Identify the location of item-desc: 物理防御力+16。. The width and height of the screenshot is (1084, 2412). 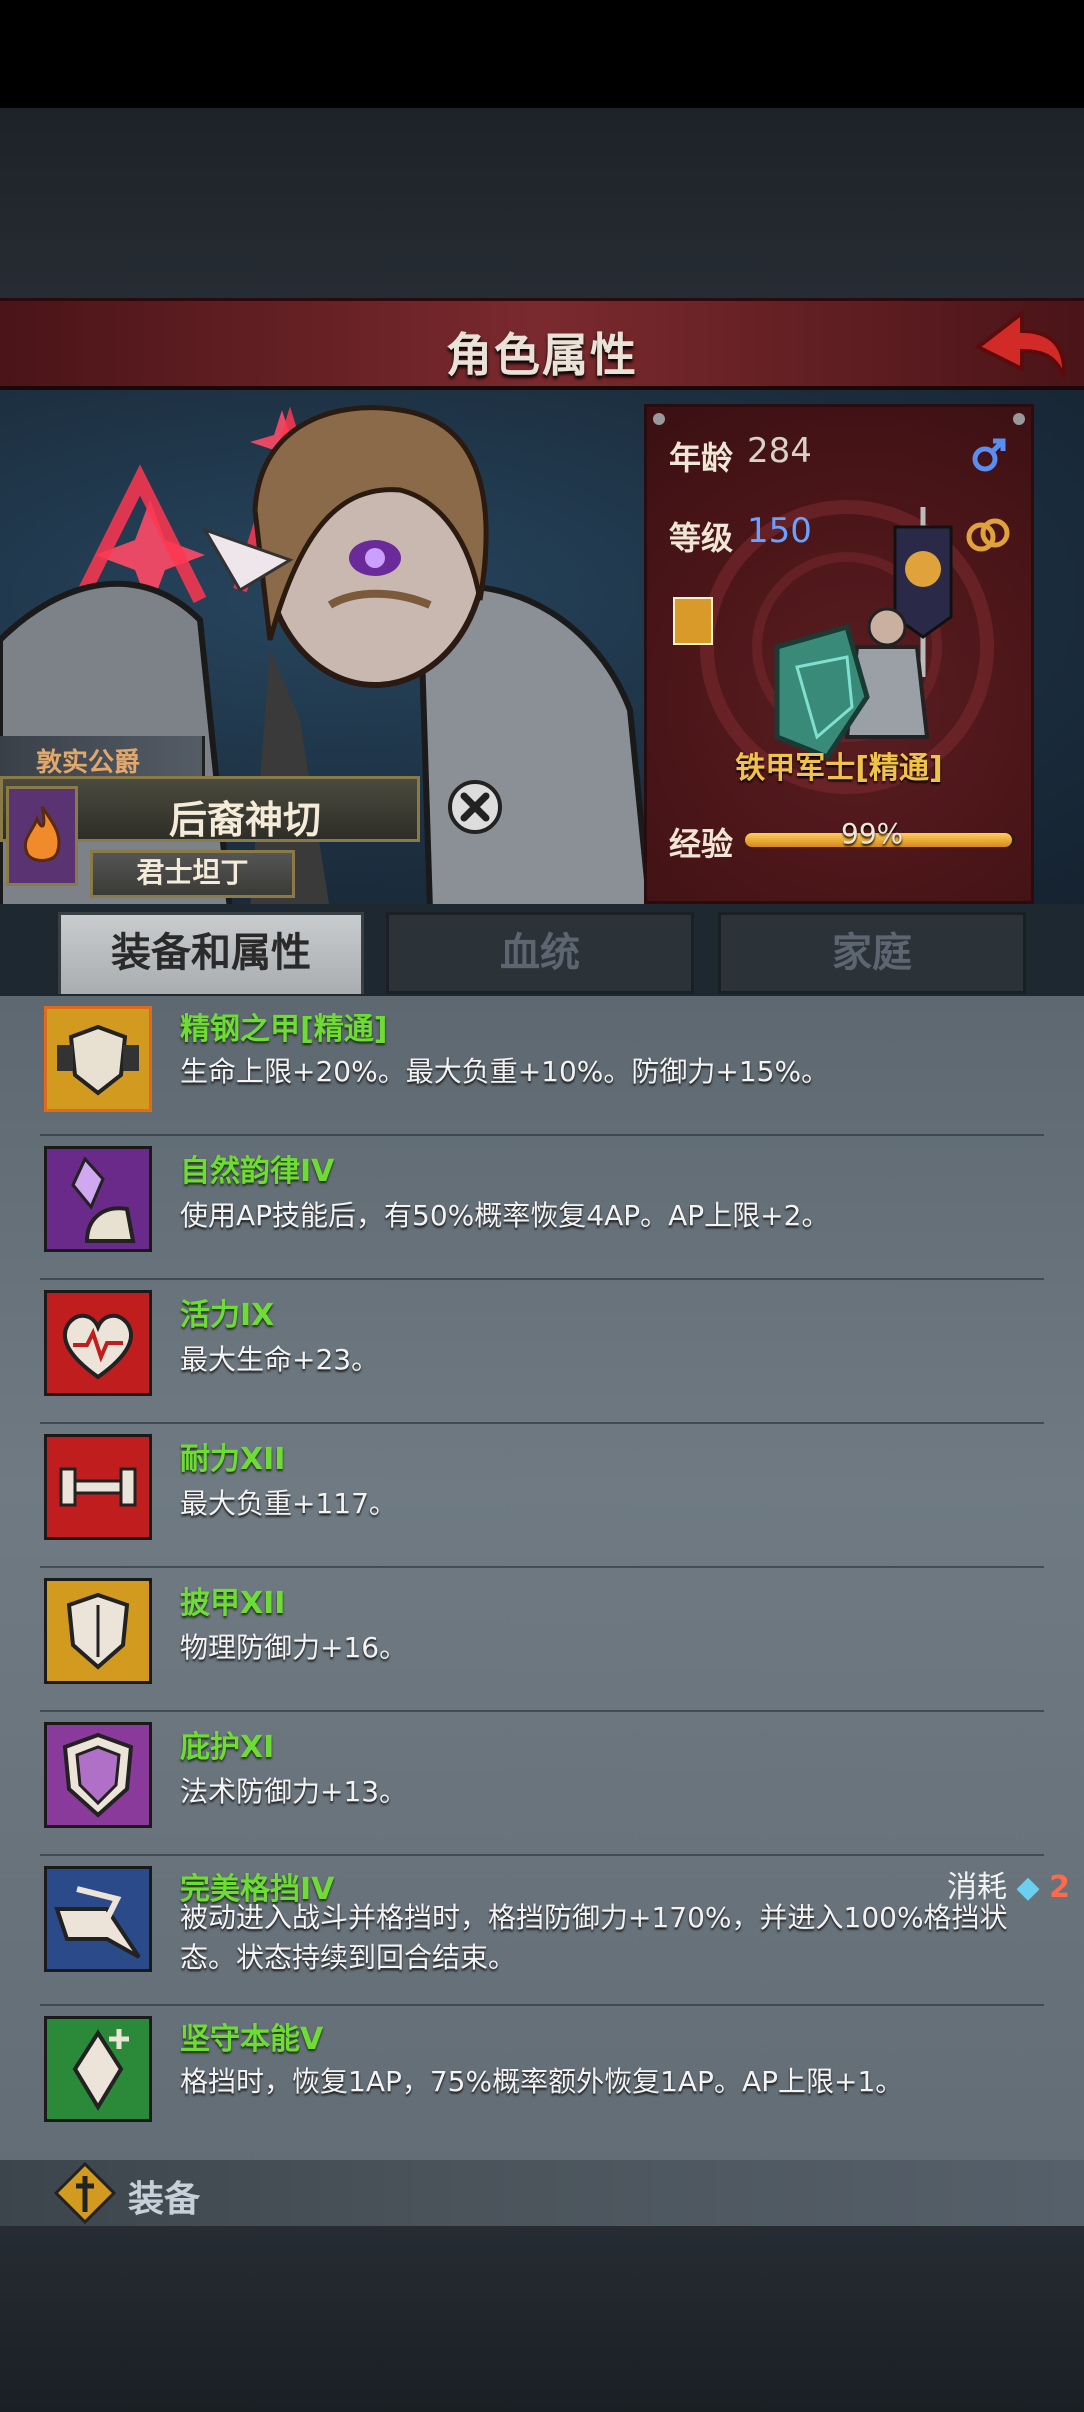
(294, 1647).